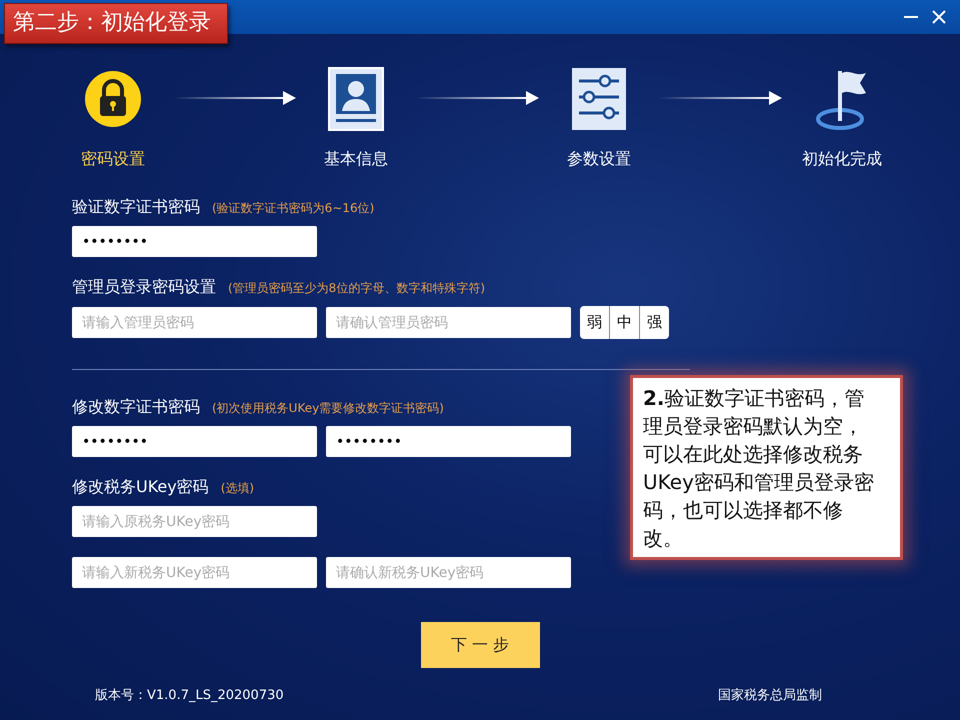 This screenshot has height=720, width=960. What do you see at coordinates (113, 159) in the screenshot?
I see `step-label: 密码设置` at bounding box center [113, 159].